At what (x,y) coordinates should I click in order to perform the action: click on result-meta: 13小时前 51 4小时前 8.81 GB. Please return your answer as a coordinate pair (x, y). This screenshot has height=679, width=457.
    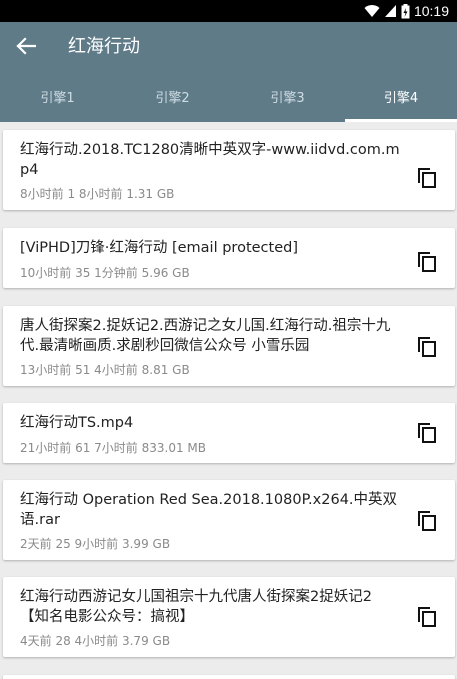
    Looking at the image, I should click on (105, 370).